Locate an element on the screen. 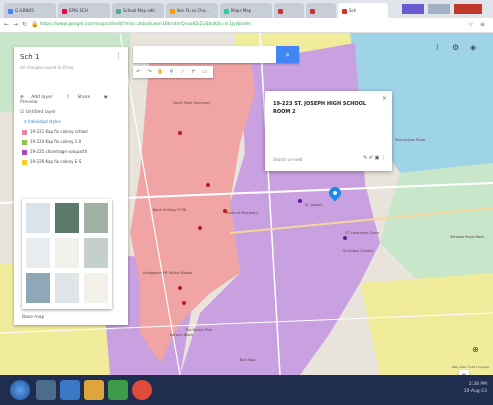  checkbox-icon: ☑ is located at coordinates (22, 112).